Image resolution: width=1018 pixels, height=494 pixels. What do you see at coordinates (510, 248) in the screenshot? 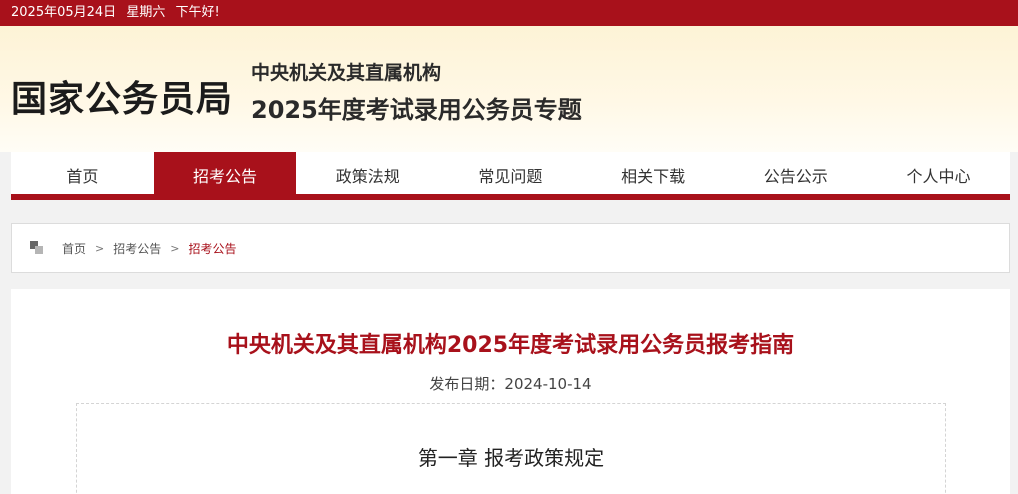
I see `breadcrumb: 首页 > 招考公告 > 招考公告` at bounding box center [510, 248].